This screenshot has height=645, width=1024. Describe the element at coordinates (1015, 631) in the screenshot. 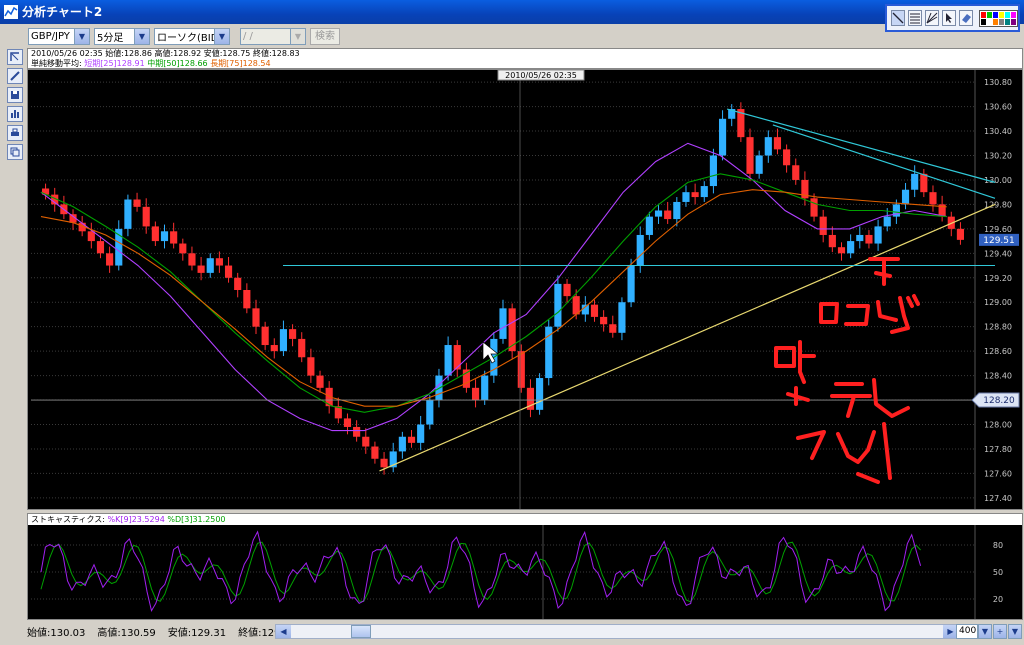

I see `zoom-out-icon: ▼` at that location.